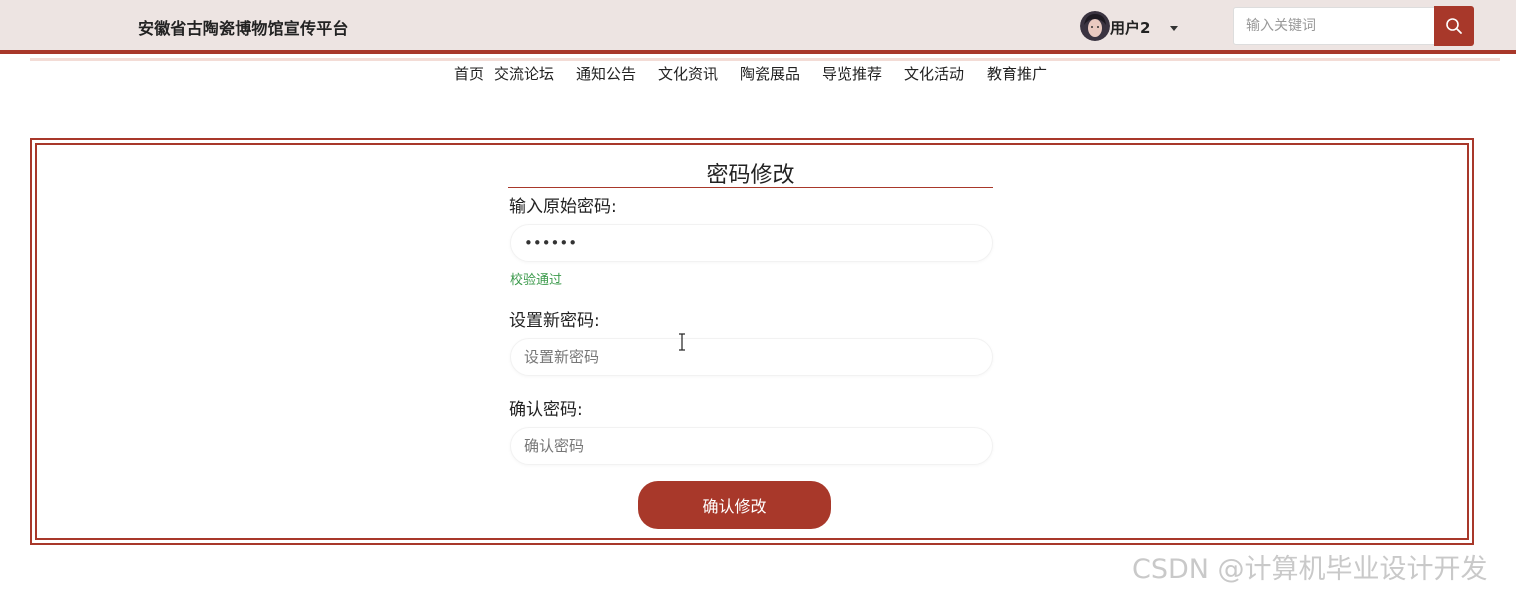  Describe the element at coordinates (852, 73) in the screenshot. I see `nav-item-guide: 导览推荐` at that location.